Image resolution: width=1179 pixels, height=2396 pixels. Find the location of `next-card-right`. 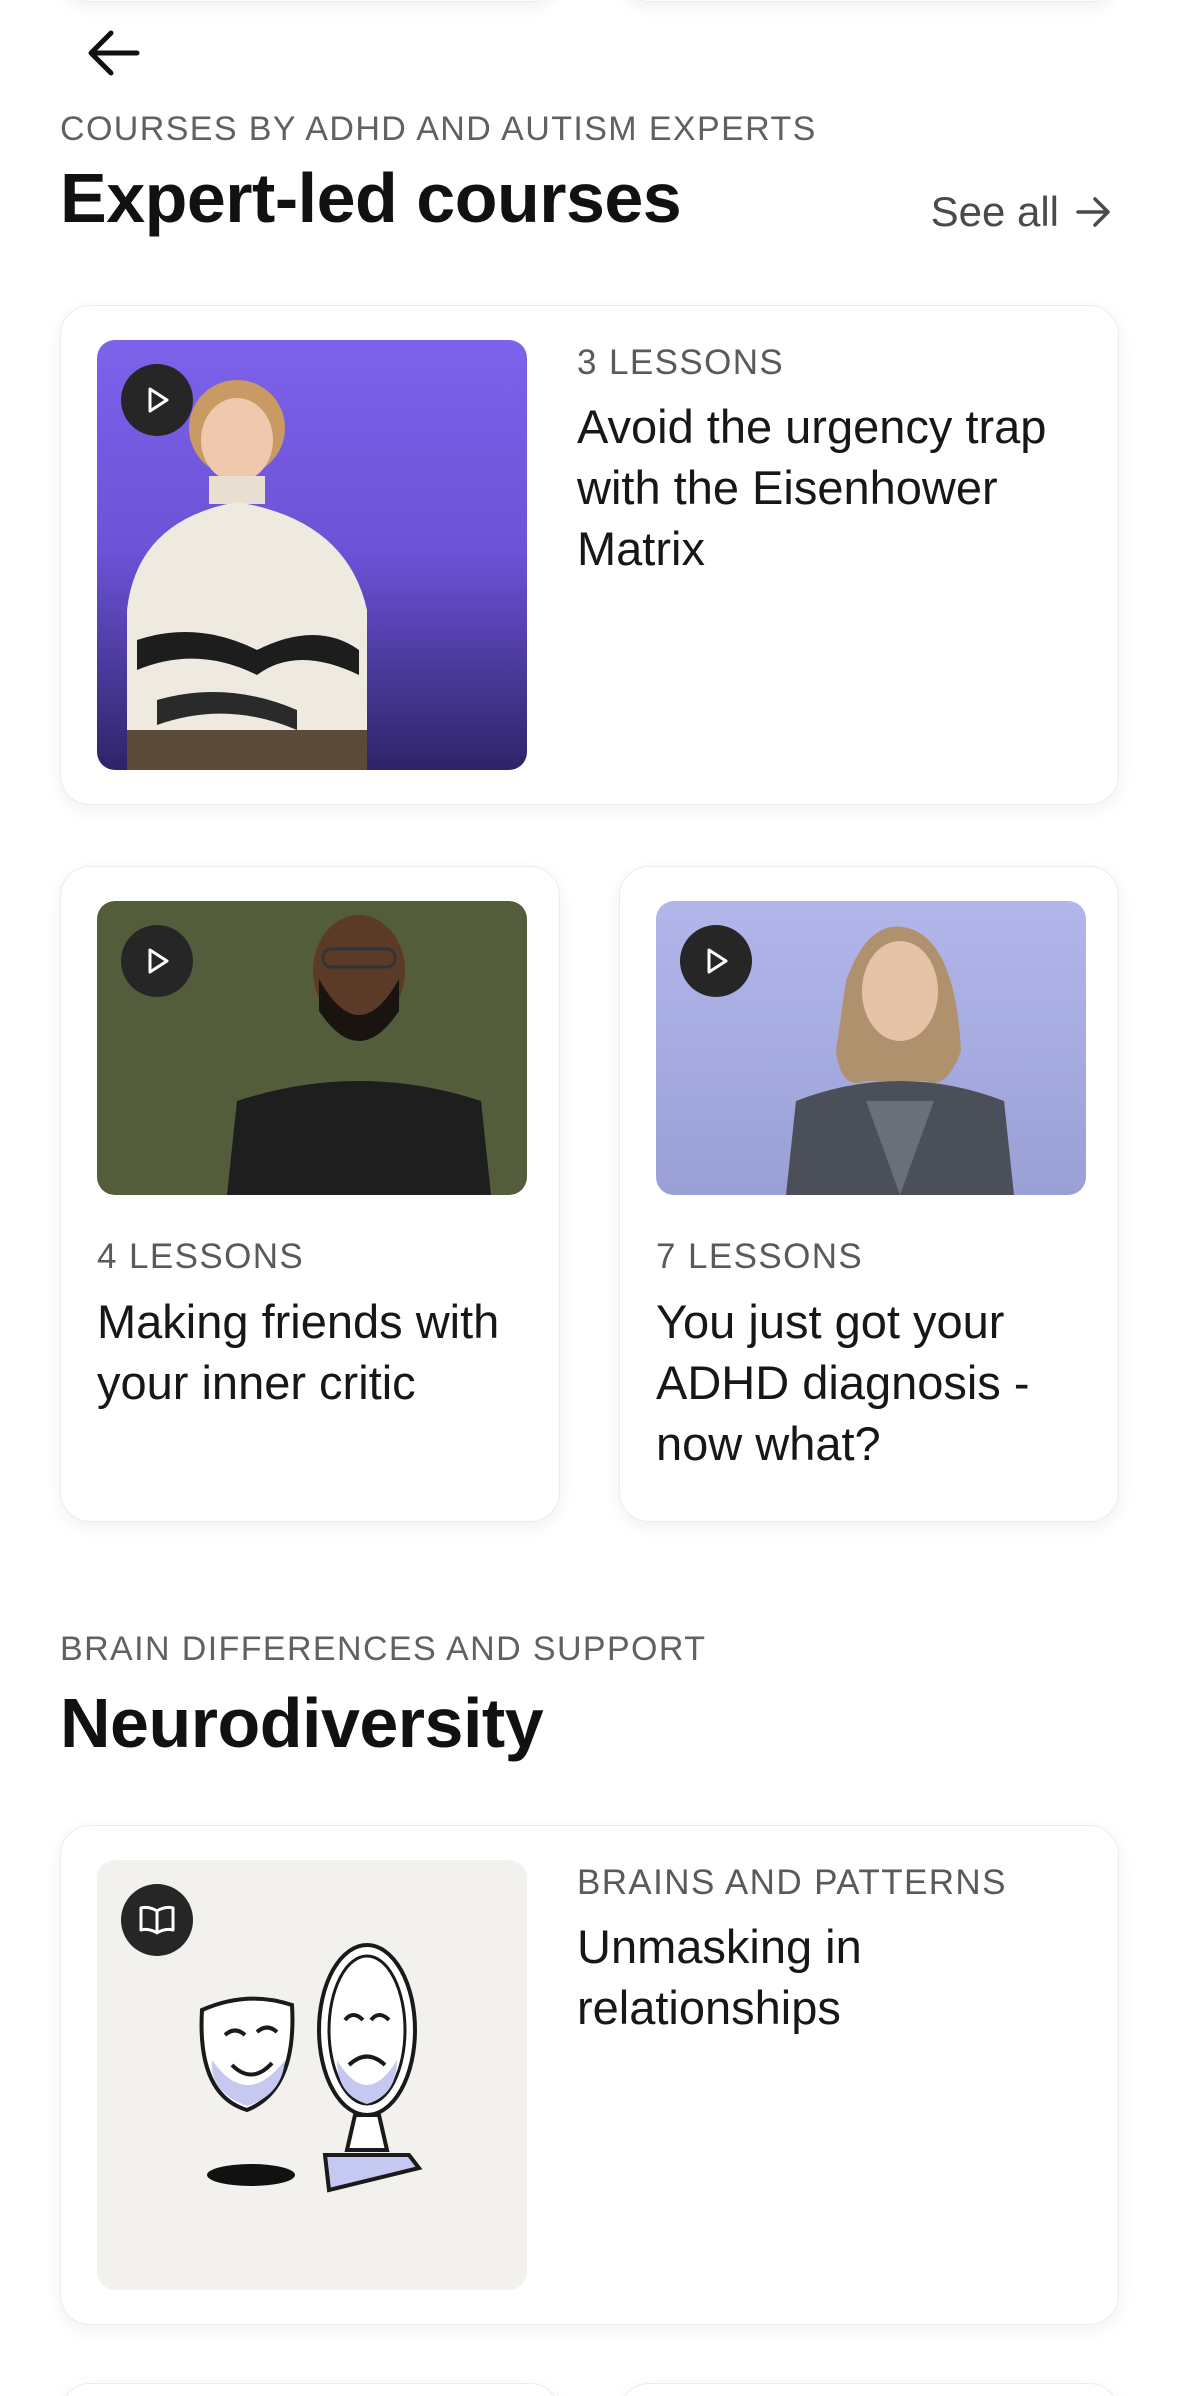

next-card-right is located at coordinates (869, 2389).